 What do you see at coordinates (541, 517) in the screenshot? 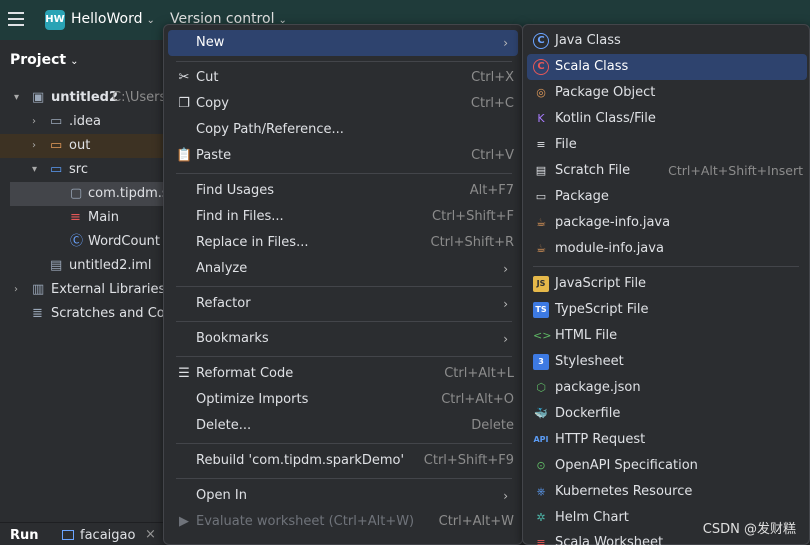
I see `helm-icon: ✲` at bounding box center [541, 517].